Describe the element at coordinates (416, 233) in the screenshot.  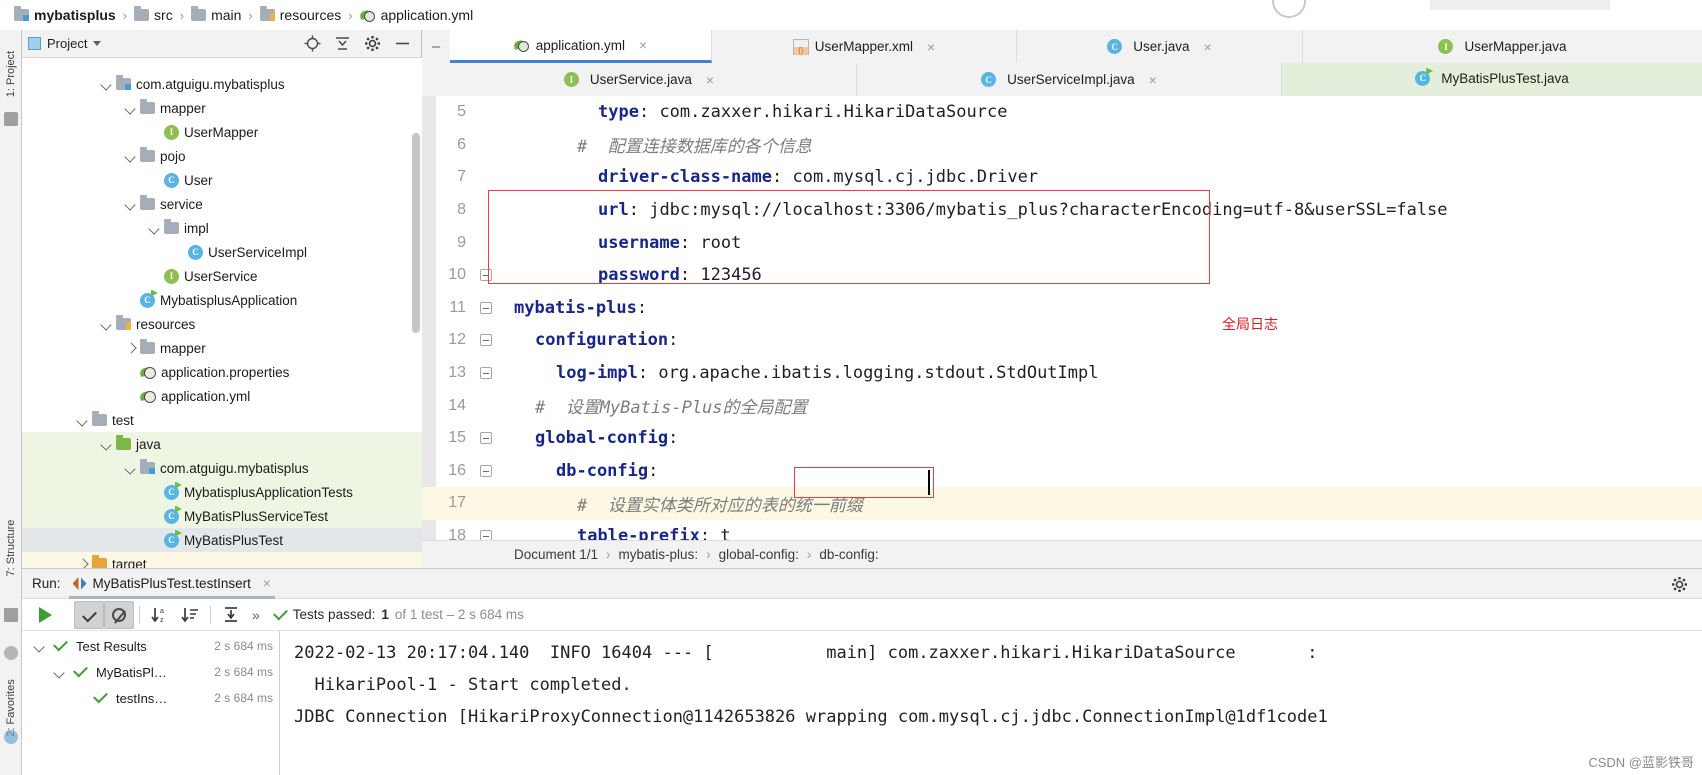
I see `project-tree-scrollbar` at that location.